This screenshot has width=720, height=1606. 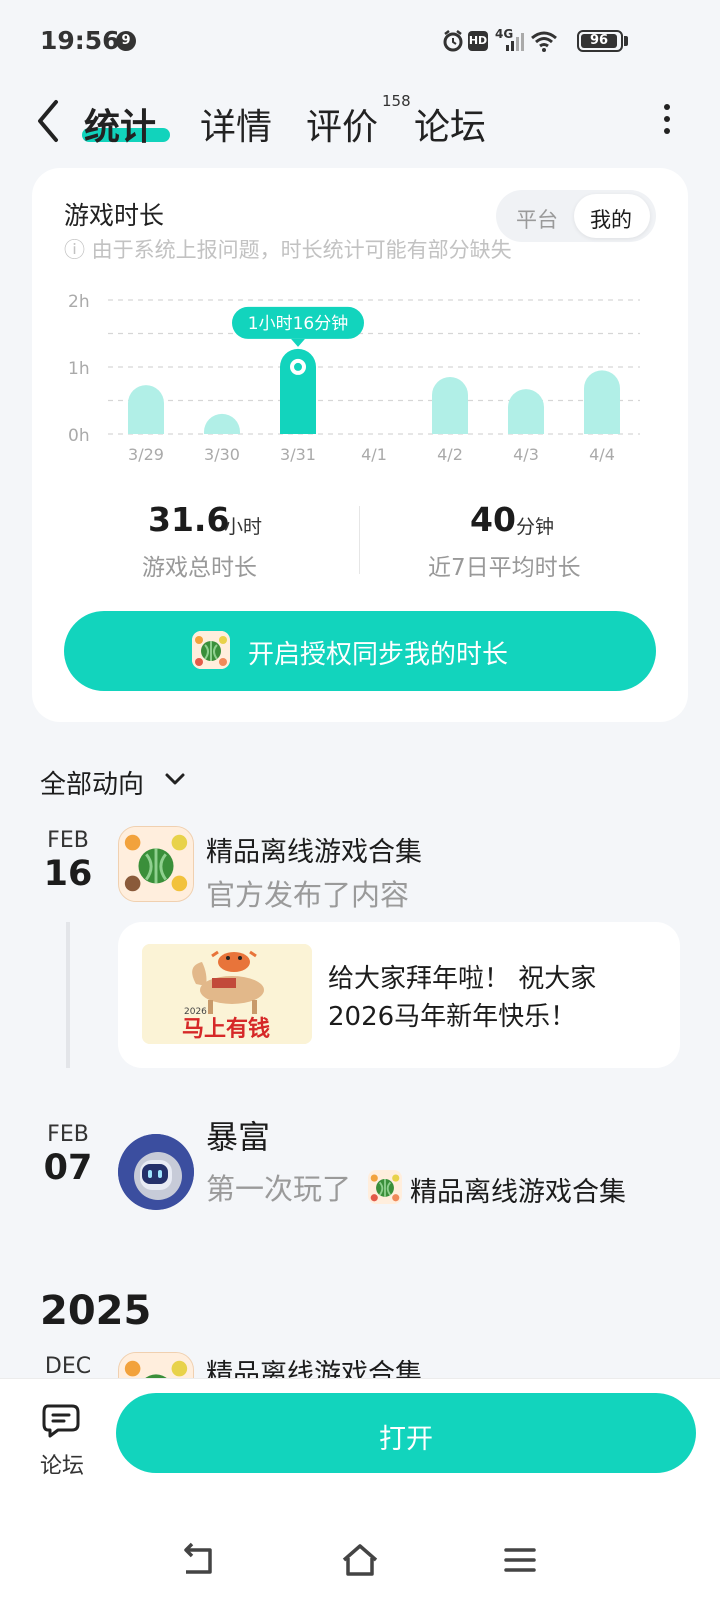 I want to click on post-thumbnail: 2026 马上有钱, so click(x=227, y=994).